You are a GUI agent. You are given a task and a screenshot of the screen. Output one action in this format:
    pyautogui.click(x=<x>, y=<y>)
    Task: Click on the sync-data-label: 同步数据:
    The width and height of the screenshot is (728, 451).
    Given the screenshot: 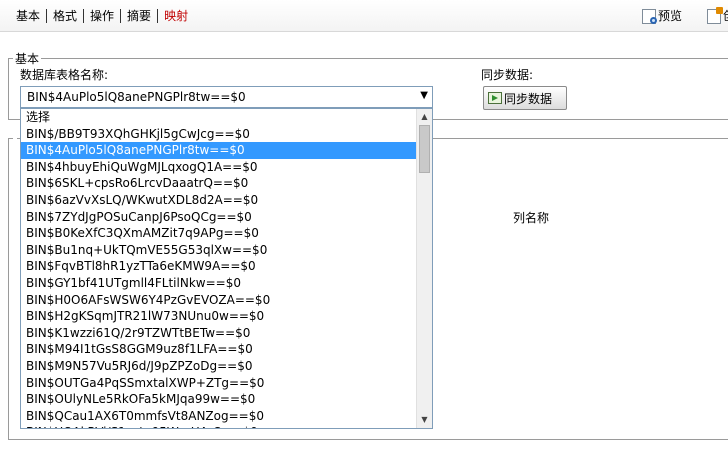 What is the action you would take?
    pyautogui.click(x=507, y=75)
    